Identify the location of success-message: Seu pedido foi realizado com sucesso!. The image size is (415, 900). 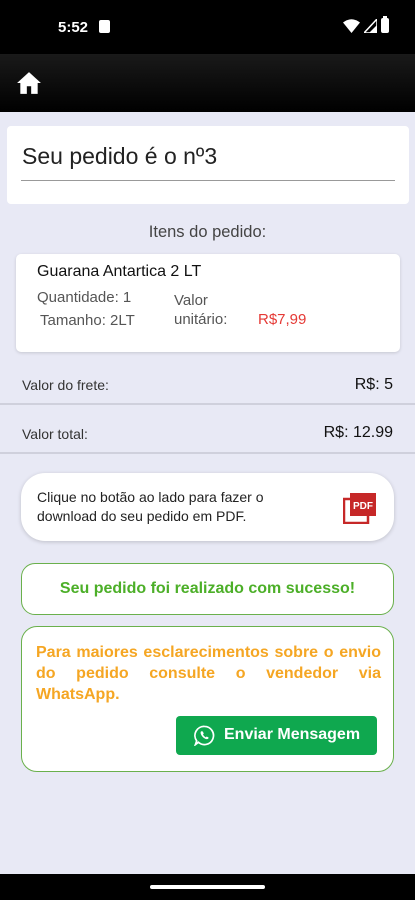
(207, 588).